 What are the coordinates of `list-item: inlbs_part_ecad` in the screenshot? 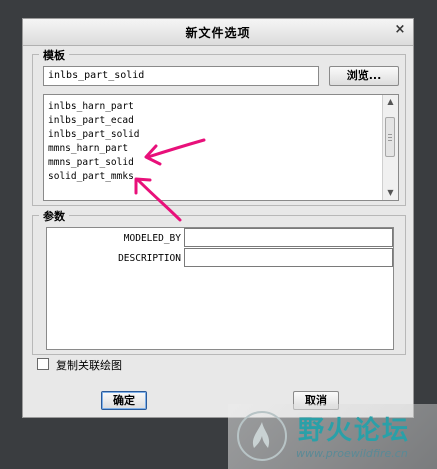 It's located at (91, 121).